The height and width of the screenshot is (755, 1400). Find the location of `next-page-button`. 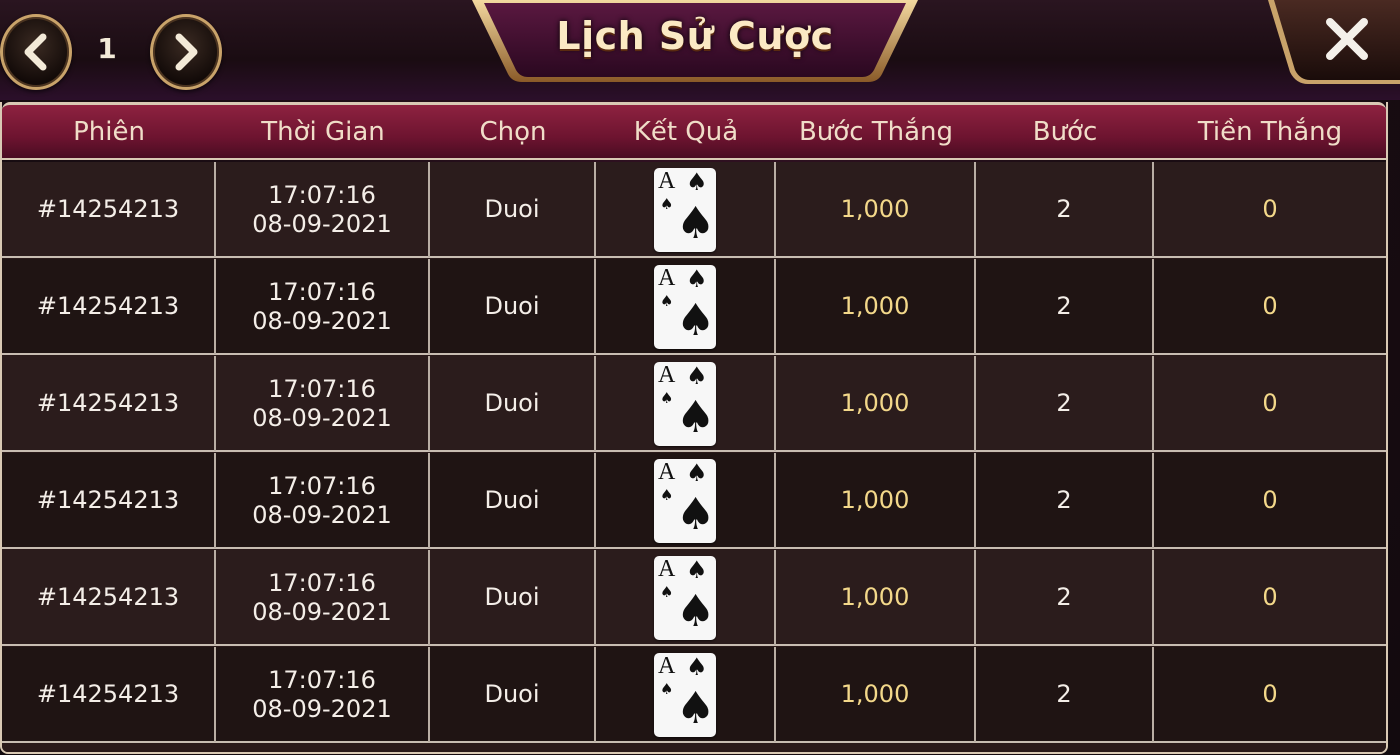

next-page-button is located at coordinates (186, 52).